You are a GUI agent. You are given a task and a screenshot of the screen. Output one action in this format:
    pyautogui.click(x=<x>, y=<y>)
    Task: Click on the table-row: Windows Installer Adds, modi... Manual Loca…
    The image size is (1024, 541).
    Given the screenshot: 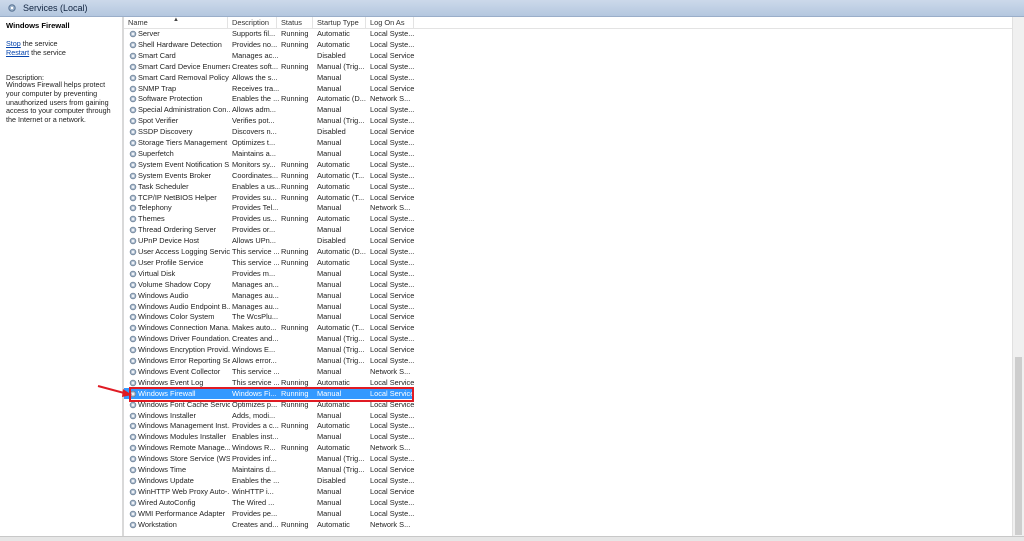 What is the action you would take?
    pyautogui.click(x=269, y=415)
    